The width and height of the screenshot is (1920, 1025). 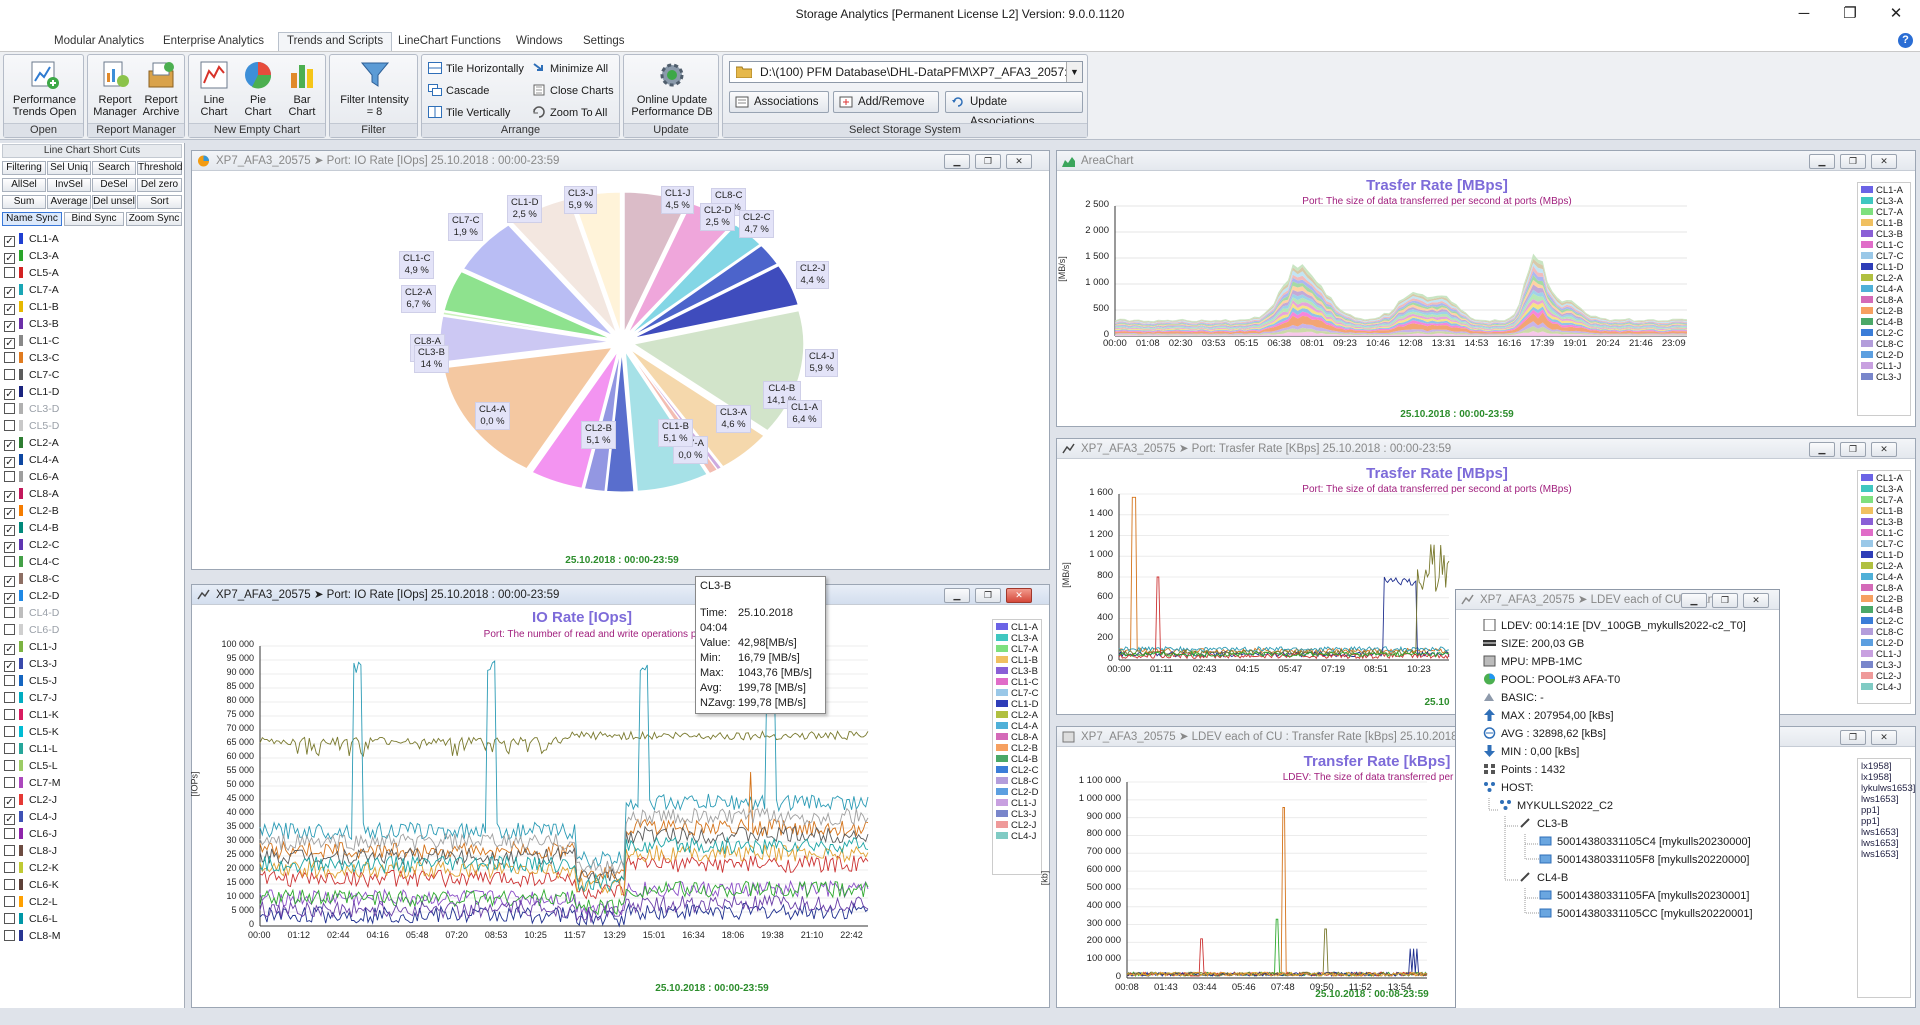 What do you see at coordinates (886, 102) in the screenshot?
I see `add-remove-button: Add/Remove` at bounding box center [886, 102].